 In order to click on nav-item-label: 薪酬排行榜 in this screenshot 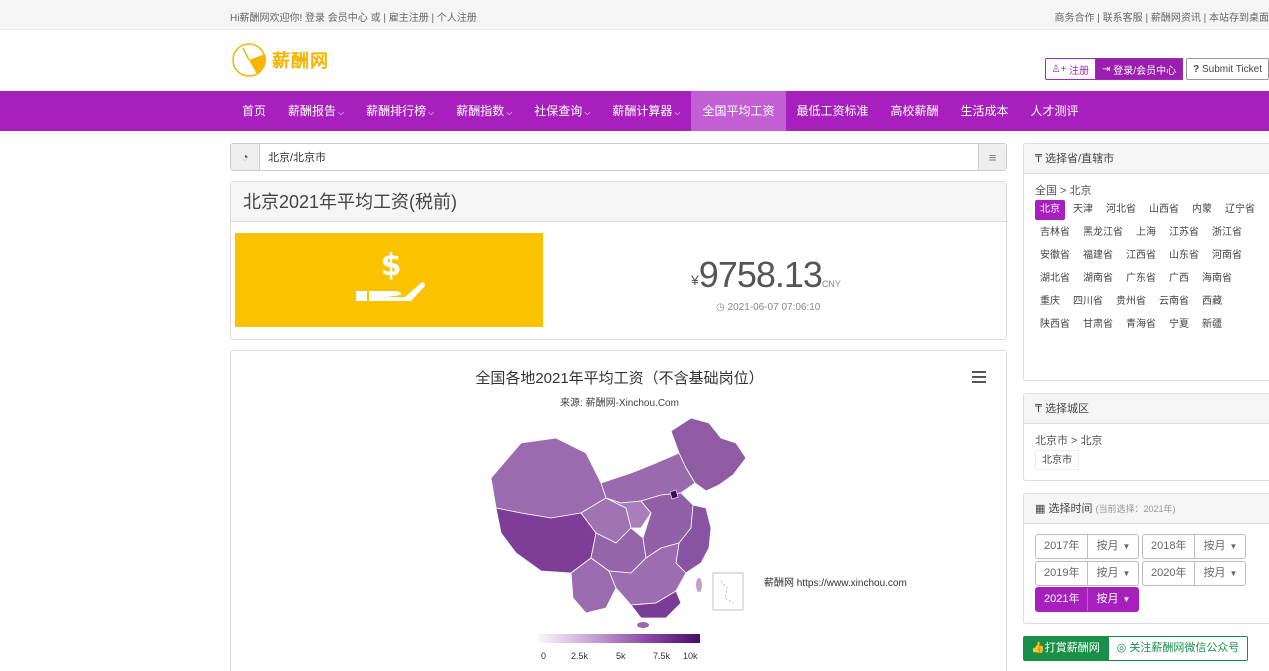, I will do `click(396, 111)`.